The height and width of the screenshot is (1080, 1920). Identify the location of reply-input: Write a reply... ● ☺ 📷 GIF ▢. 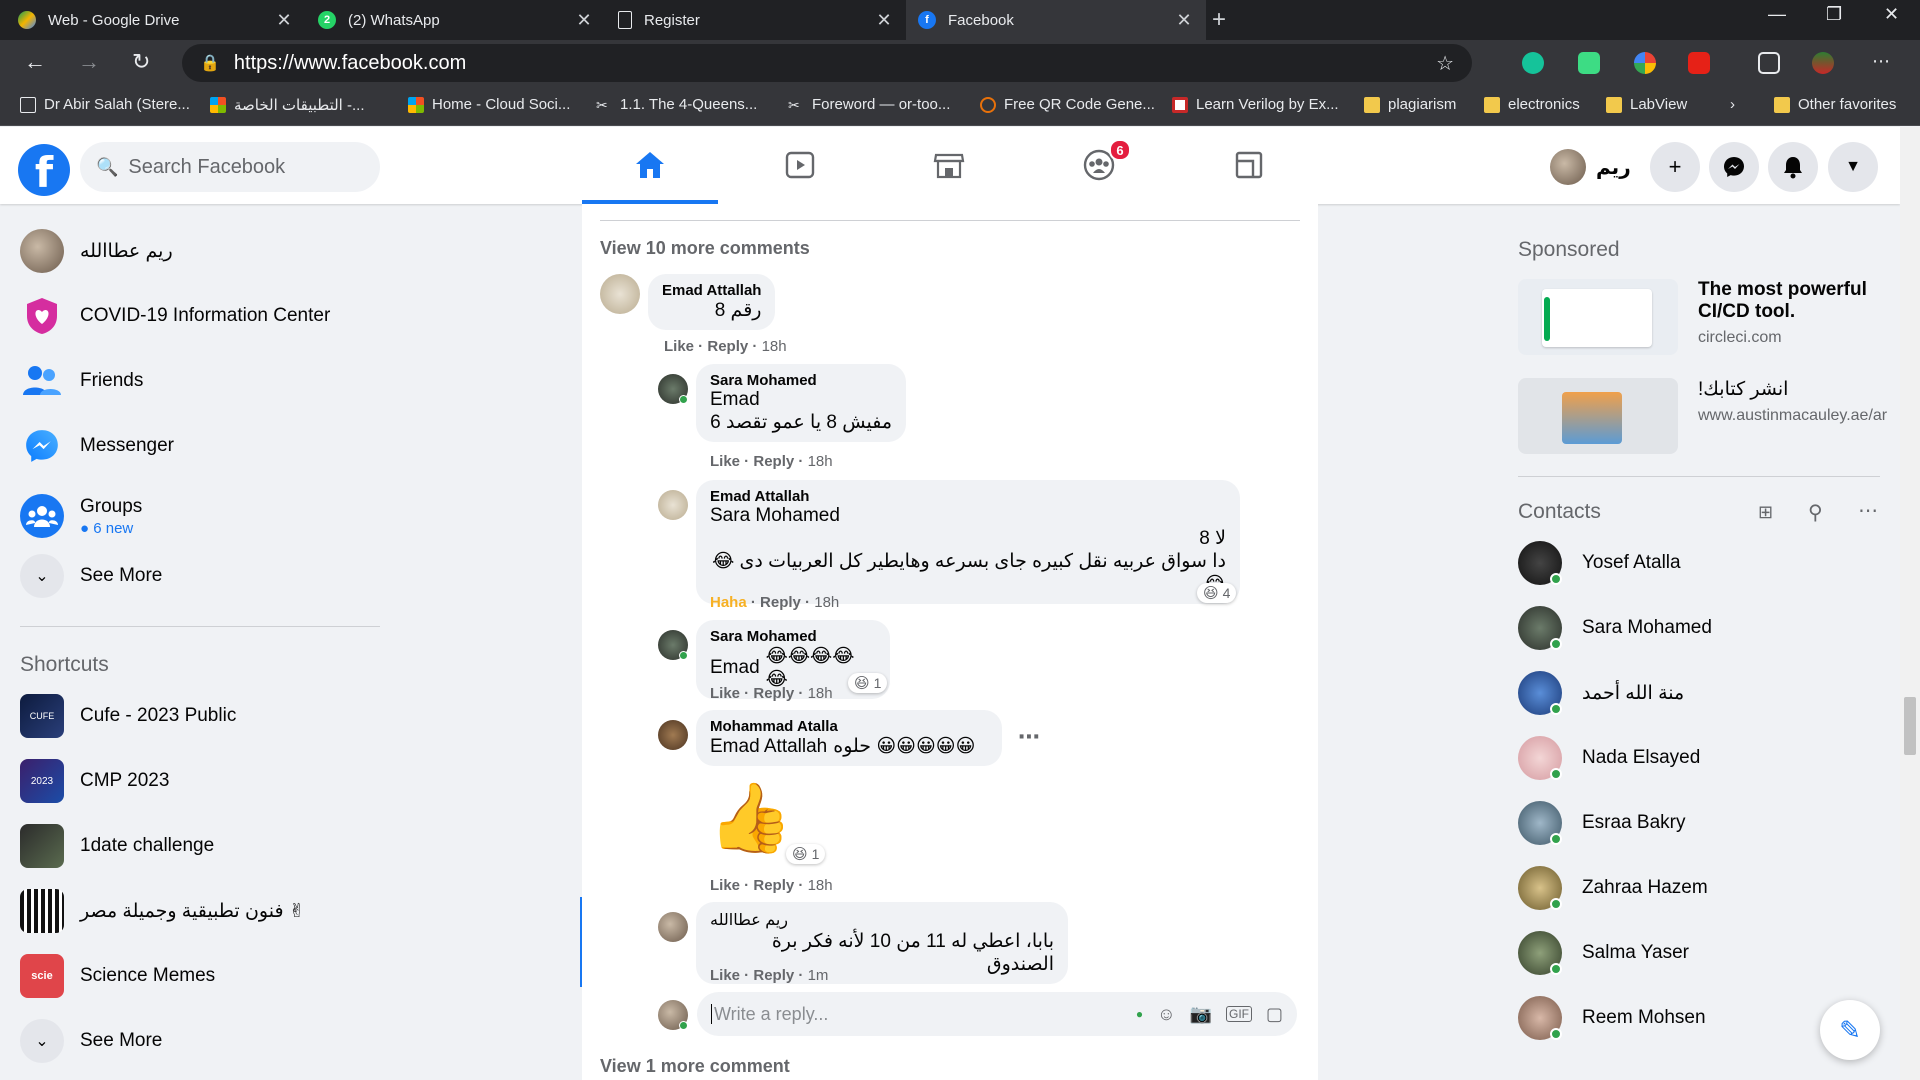
(997, 1014).